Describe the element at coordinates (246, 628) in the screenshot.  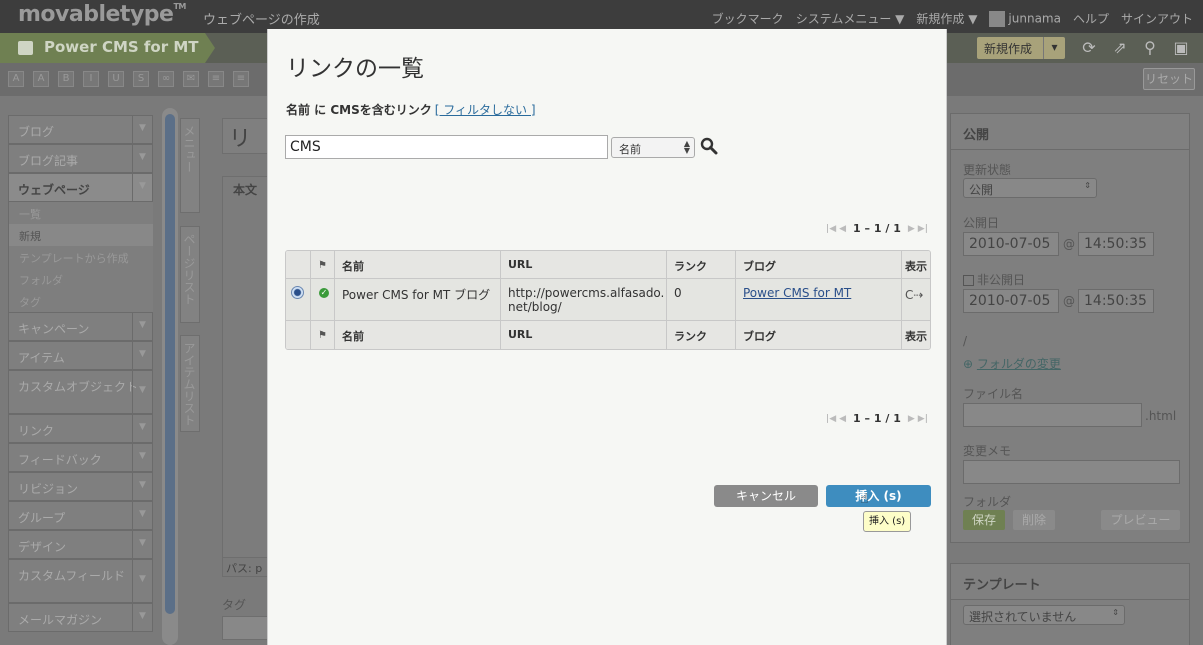
I see `tags-input` at that location.